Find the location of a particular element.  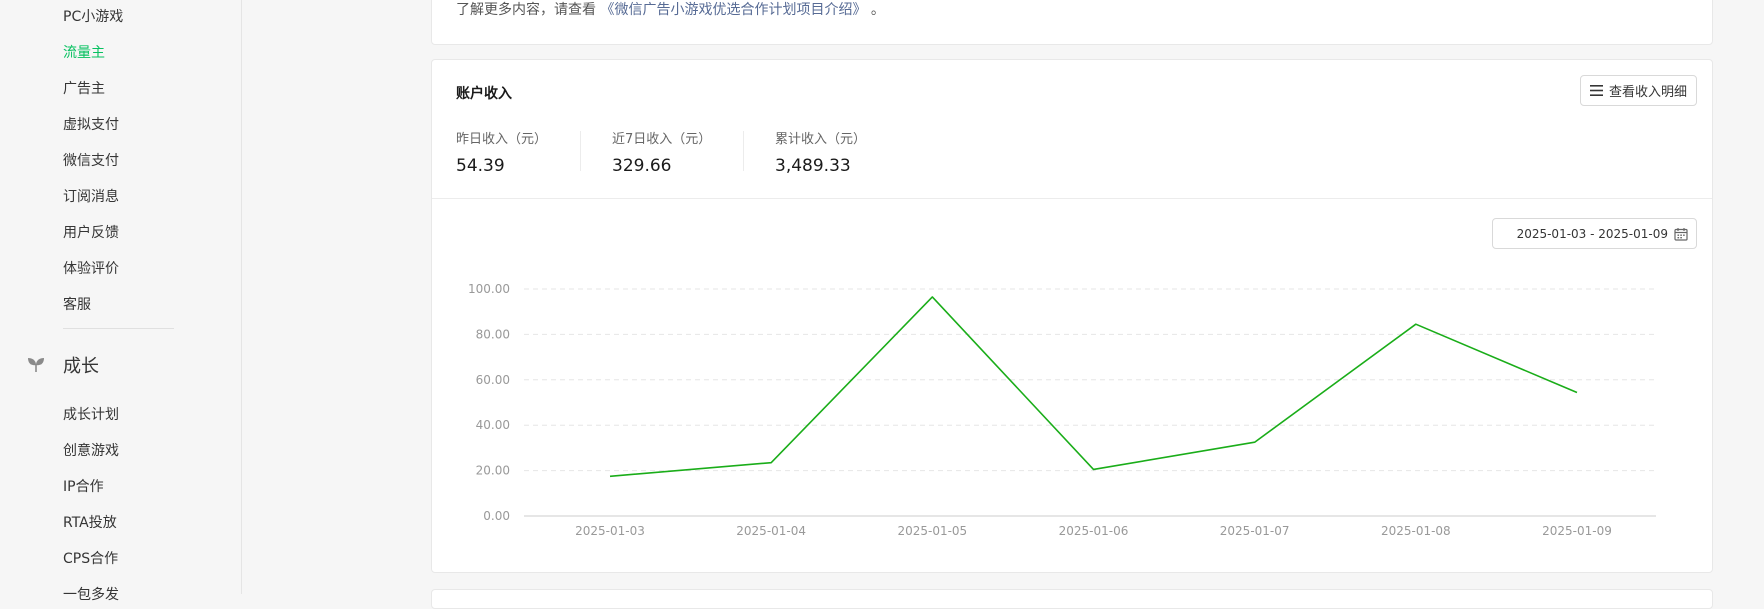

intro-text: 了解更多内容，请查看 《微信广告小游戏优选合作计划项目介绍》 。 is located at coordinates (670, 9).